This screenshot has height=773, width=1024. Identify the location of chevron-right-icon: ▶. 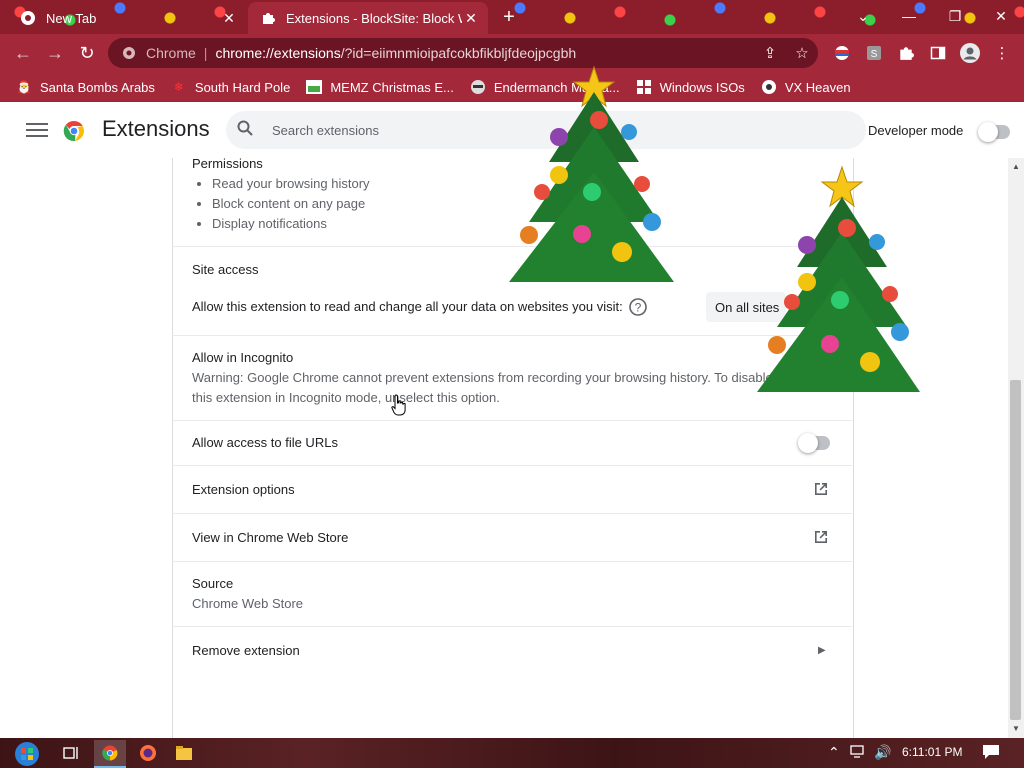
(822, 650).